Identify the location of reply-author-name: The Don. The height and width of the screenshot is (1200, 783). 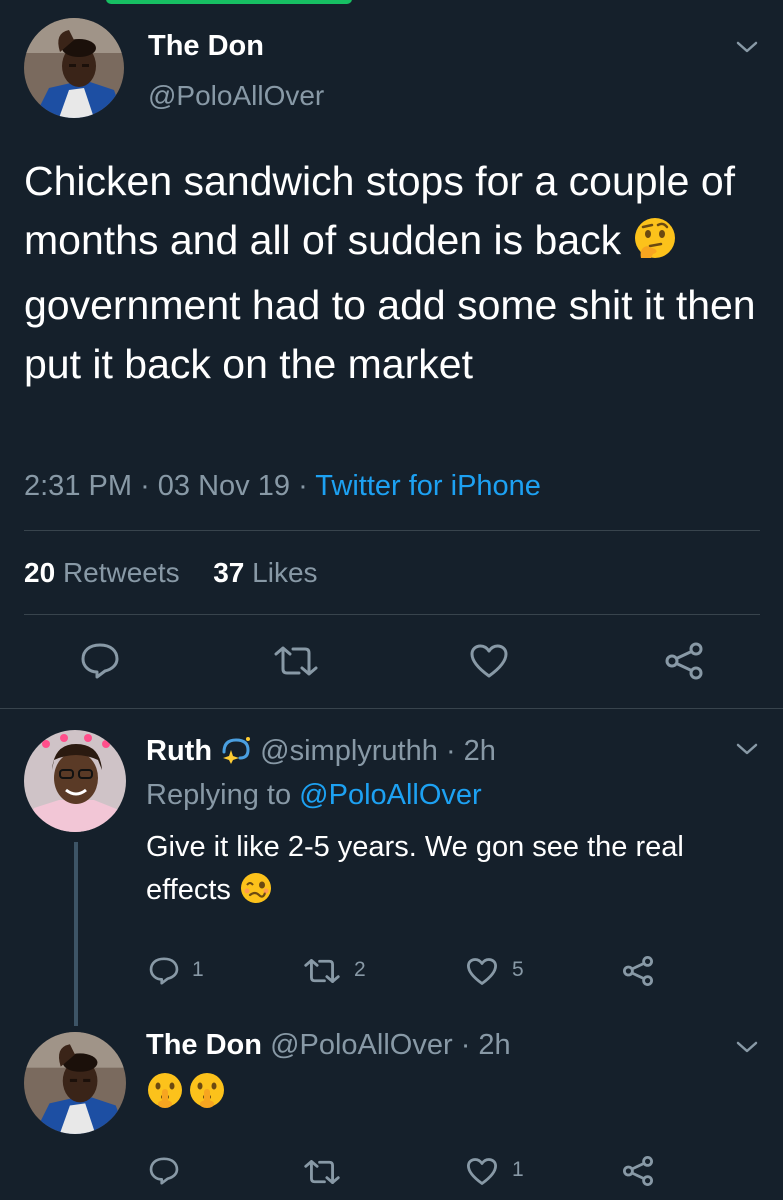
(204, 1045).